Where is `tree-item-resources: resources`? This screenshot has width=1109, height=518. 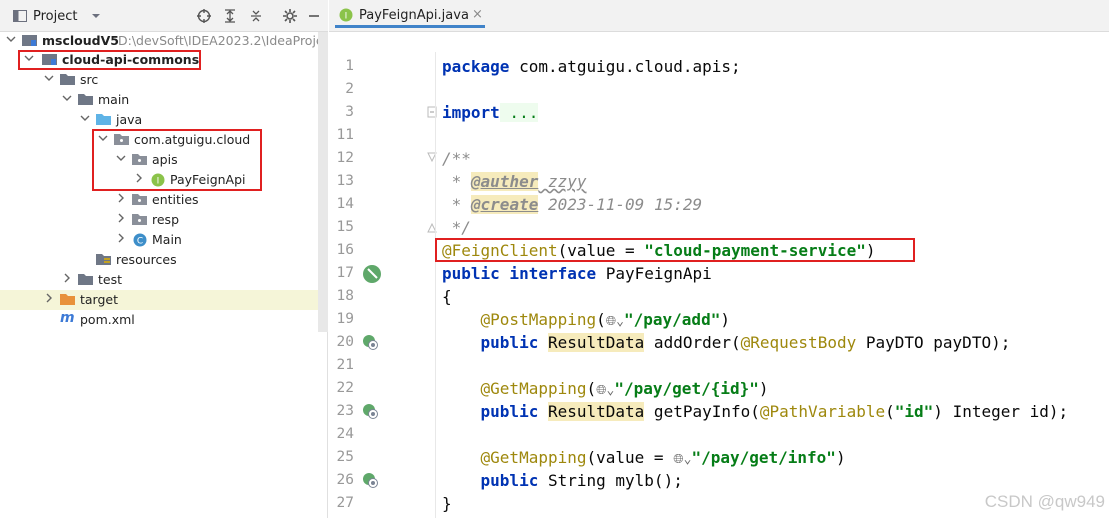
tree-item-resources: resources is located at coordinates (164, 260).